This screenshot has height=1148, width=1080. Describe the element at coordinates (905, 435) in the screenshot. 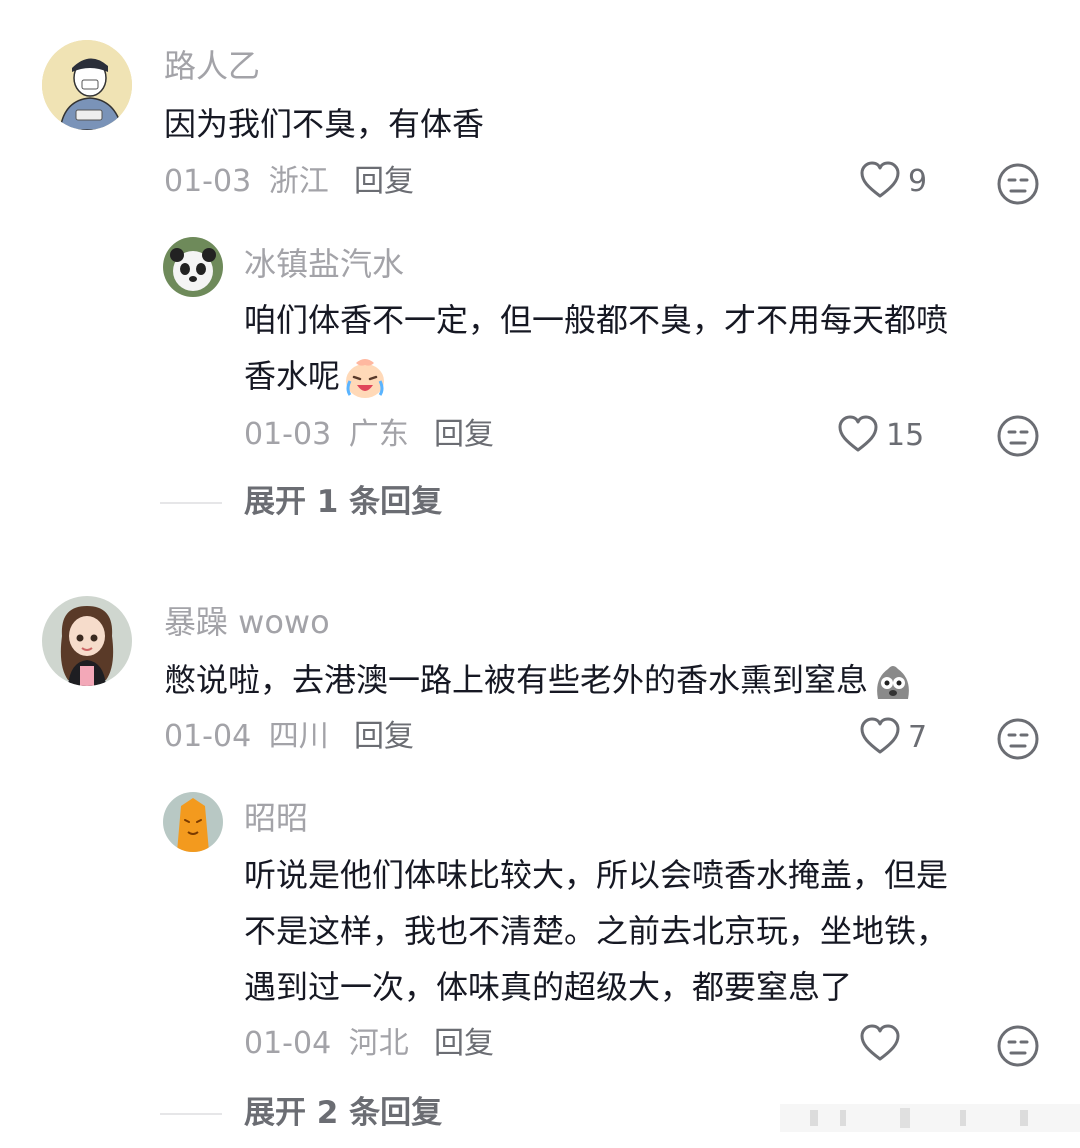

I see `like-count: 15` at that location.